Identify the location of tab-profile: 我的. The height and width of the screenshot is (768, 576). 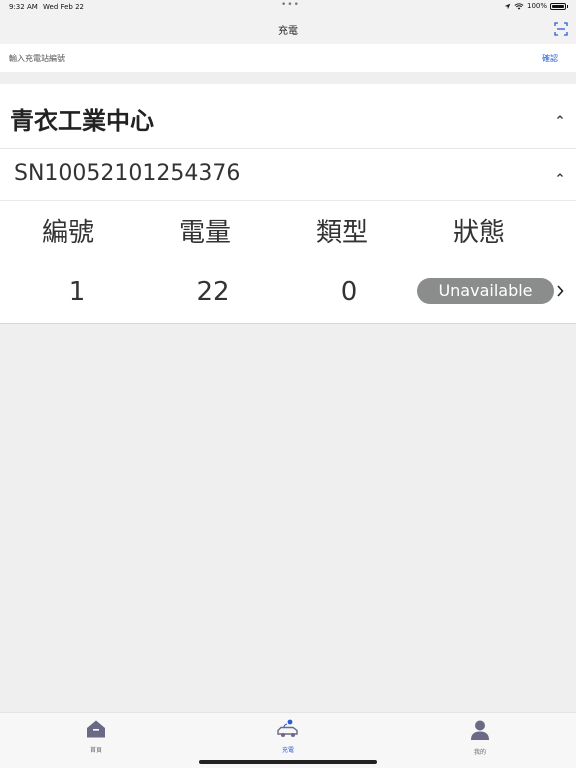
(480, 737).